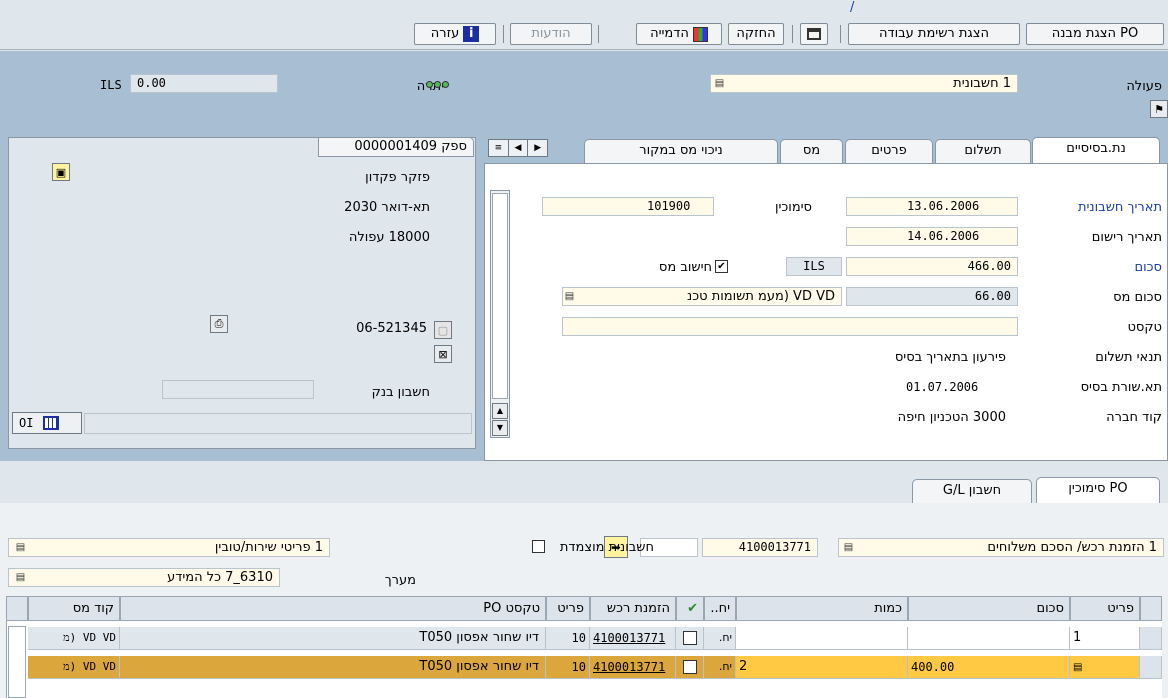  Describe the element at coordinates (445, 84) in the screenshot. I see `traffic-light-dot` at that location.